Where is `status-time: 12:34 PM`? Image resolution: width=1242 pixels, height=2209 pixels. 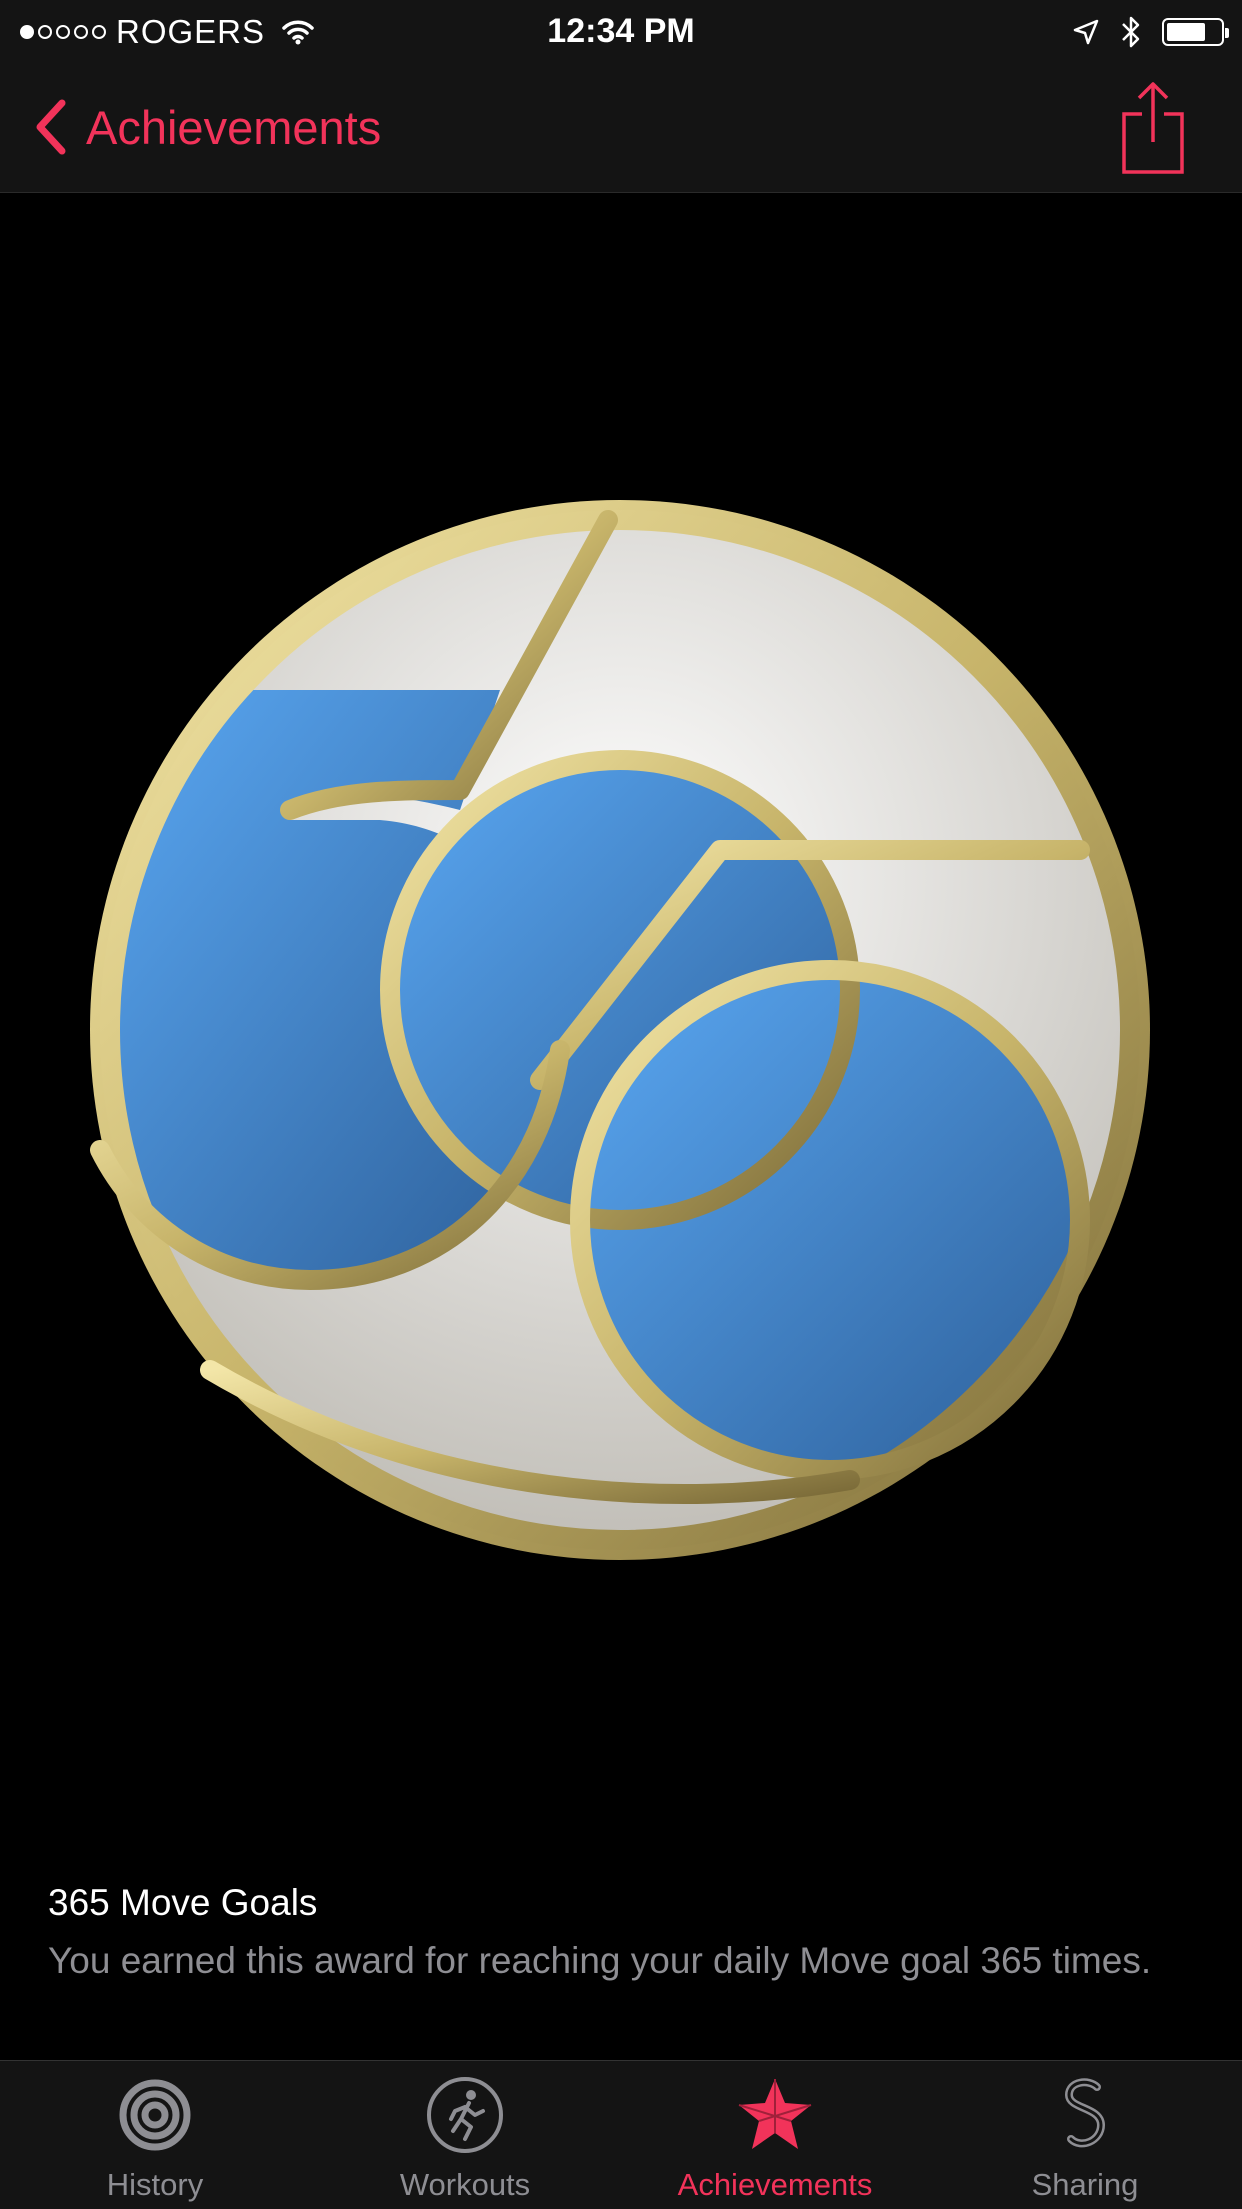 status-time: 12:34 PM is located at coordinates (621, 31).